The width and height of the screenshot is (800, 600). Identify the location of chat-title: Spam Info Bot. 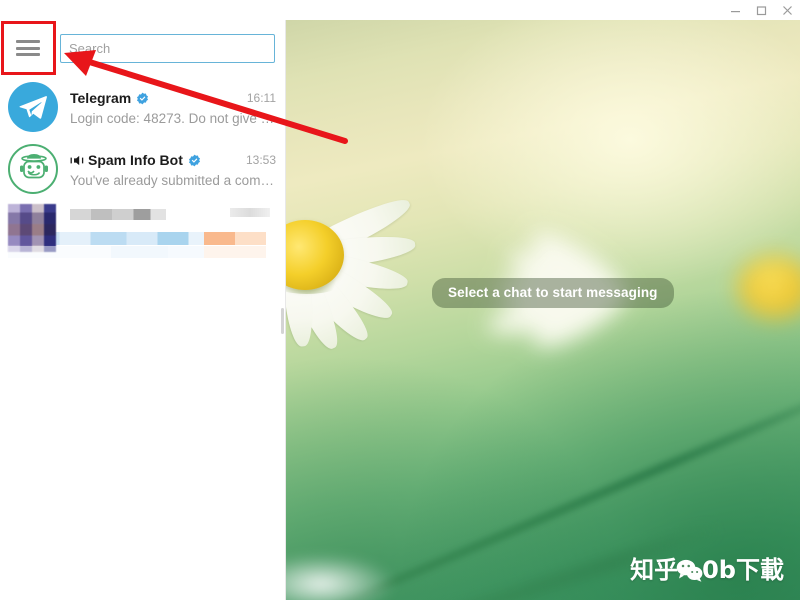
(135, 160).